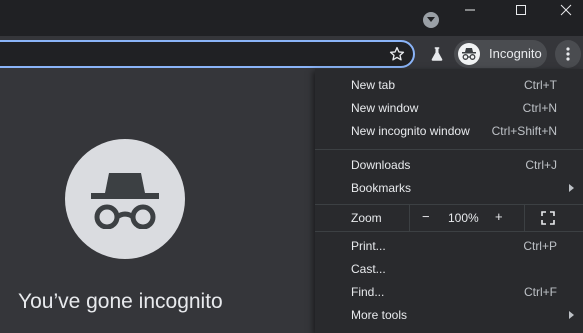  I want to click on incognito-illustration, so click(125, 199).